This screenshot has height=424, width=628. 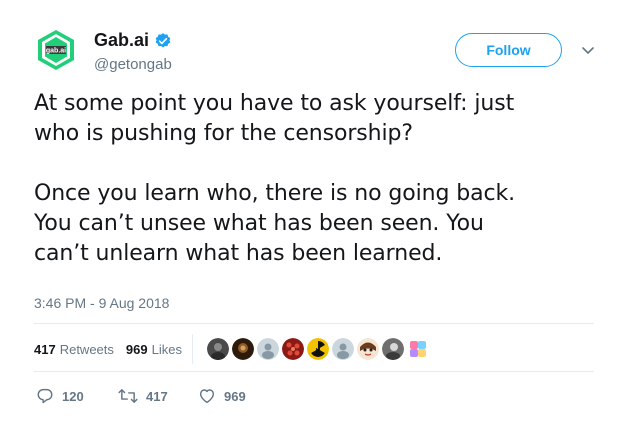 What do you see at coordinates (418, 349) in the screenshot?
I see `liker-avatar-colorful-tiles` at bounding box center [418, 349].